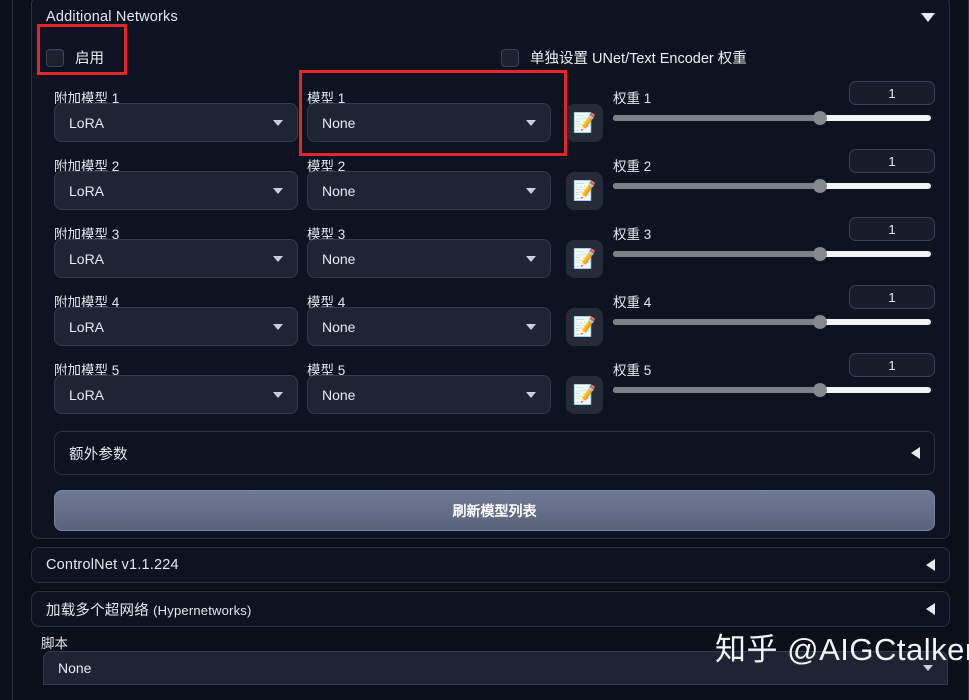  I want to click on module-dropdown-1: LoRA, so click(176, 122).